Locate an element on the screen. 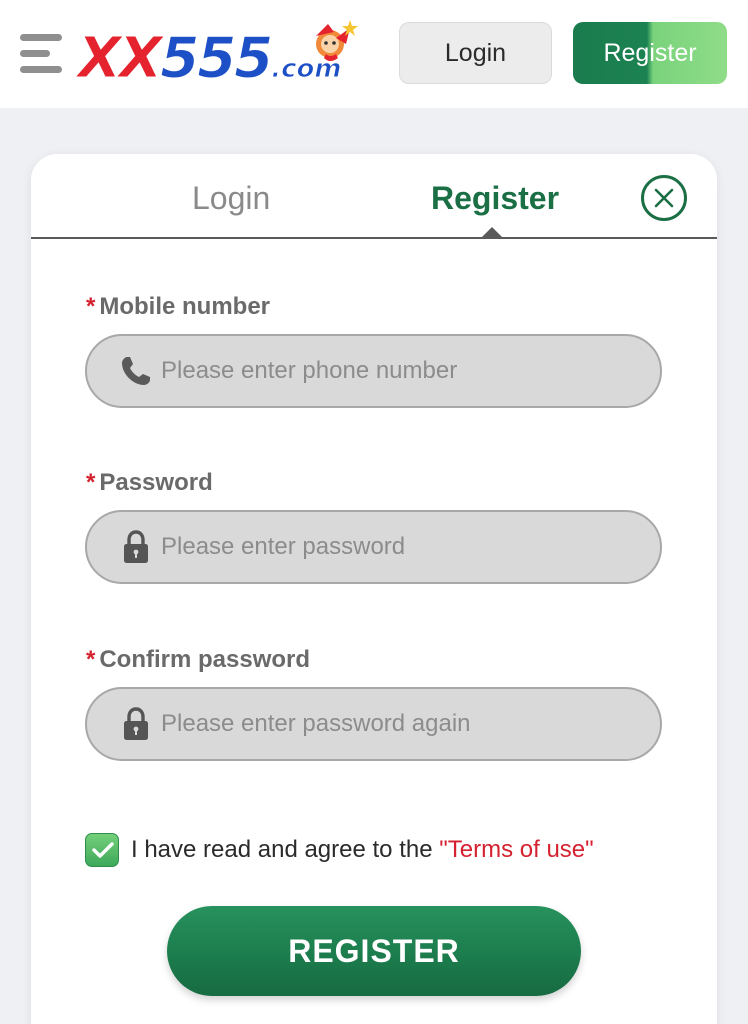 This screenshot has height=1024, width=748. agree-checkbox is located at coordinates (102, 850).